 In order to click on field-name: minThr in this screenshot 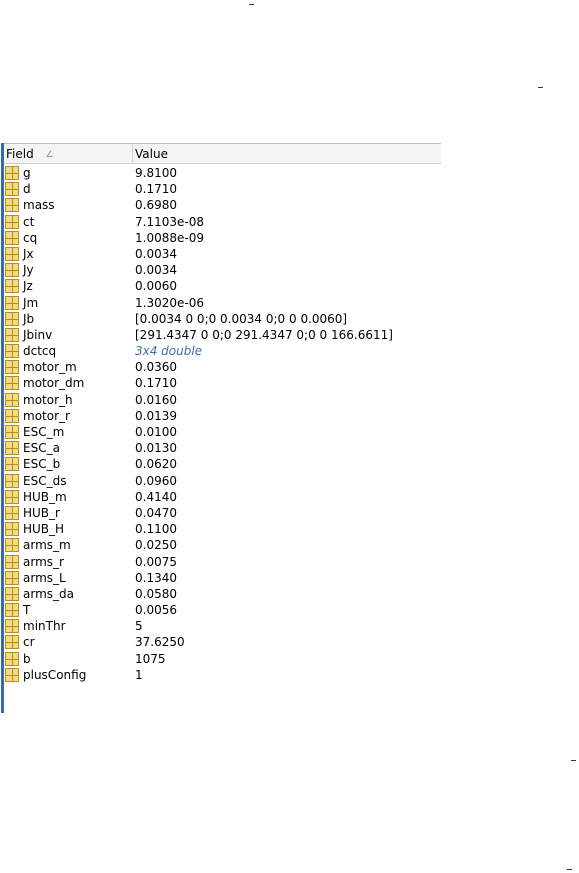, I will do `click(44, 626)`.